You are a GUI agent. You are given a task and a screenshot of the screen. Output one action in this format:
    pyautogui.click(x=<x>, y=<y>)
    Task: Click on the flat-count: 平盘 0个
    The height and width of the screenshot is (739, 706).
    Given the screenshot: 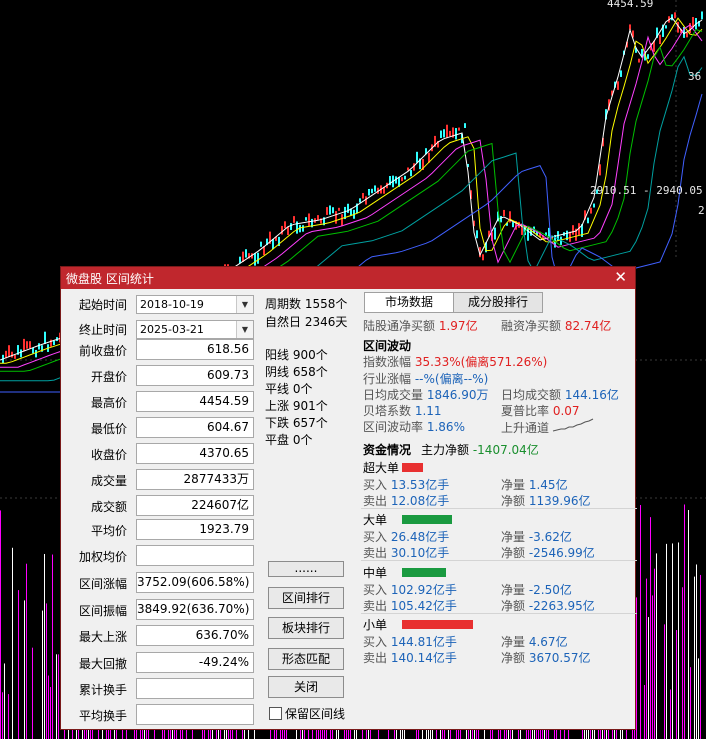 What is the action you would take?
    pyautogui.click(x=289, y=440)
    